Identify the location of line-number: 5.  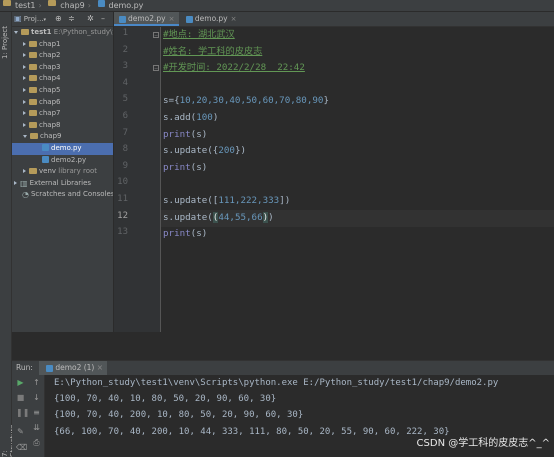
(125, 99).